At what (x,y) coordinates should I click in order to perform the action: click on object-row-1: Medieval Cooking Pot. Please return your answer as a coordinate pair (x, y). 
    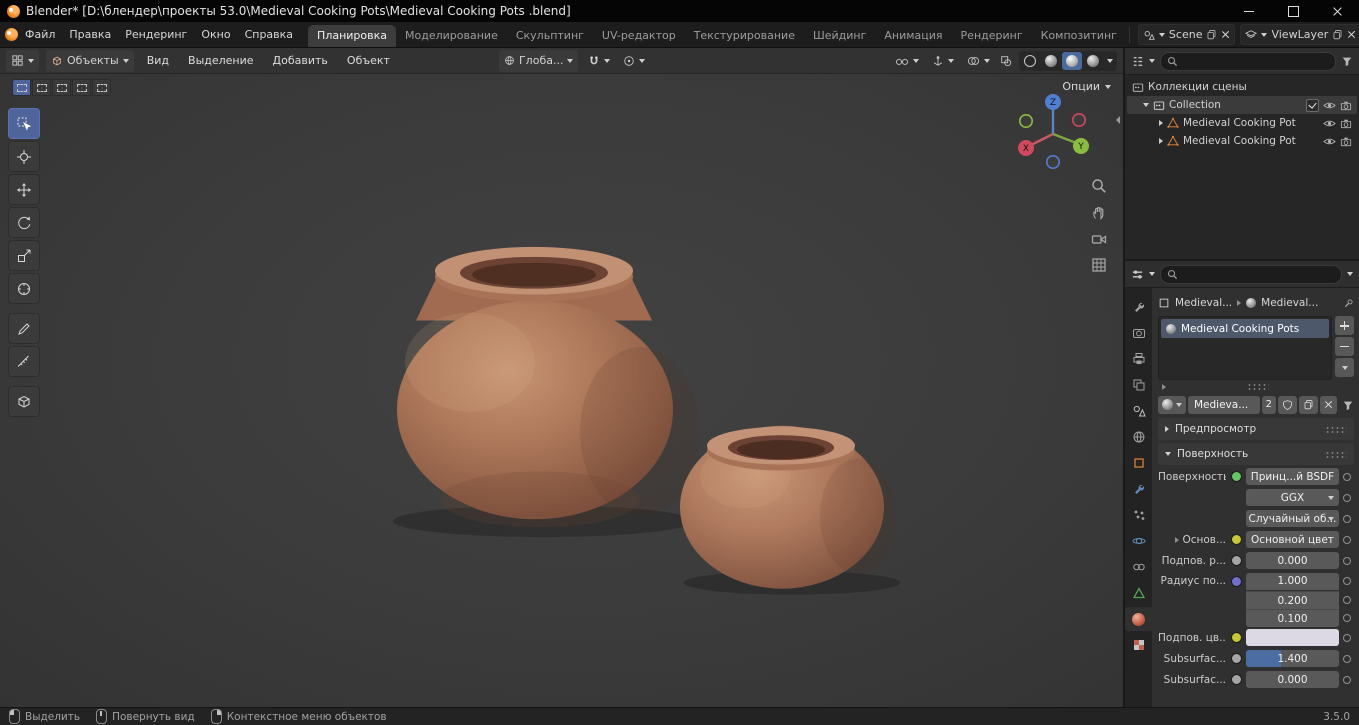
    Looking at the image, I should click on (1242, 123).